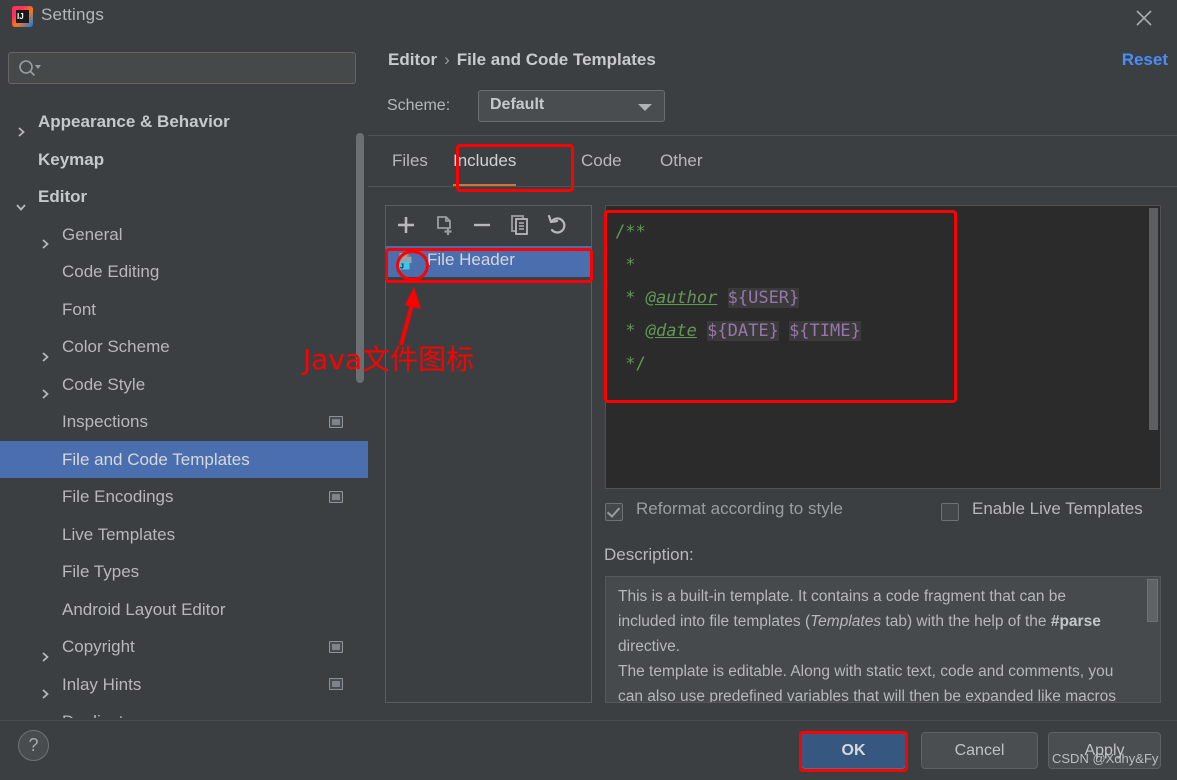  Describe the element at coordinates (184, 197) in the screenshot. I see `sidebar-item-editor: Editor` at that location.